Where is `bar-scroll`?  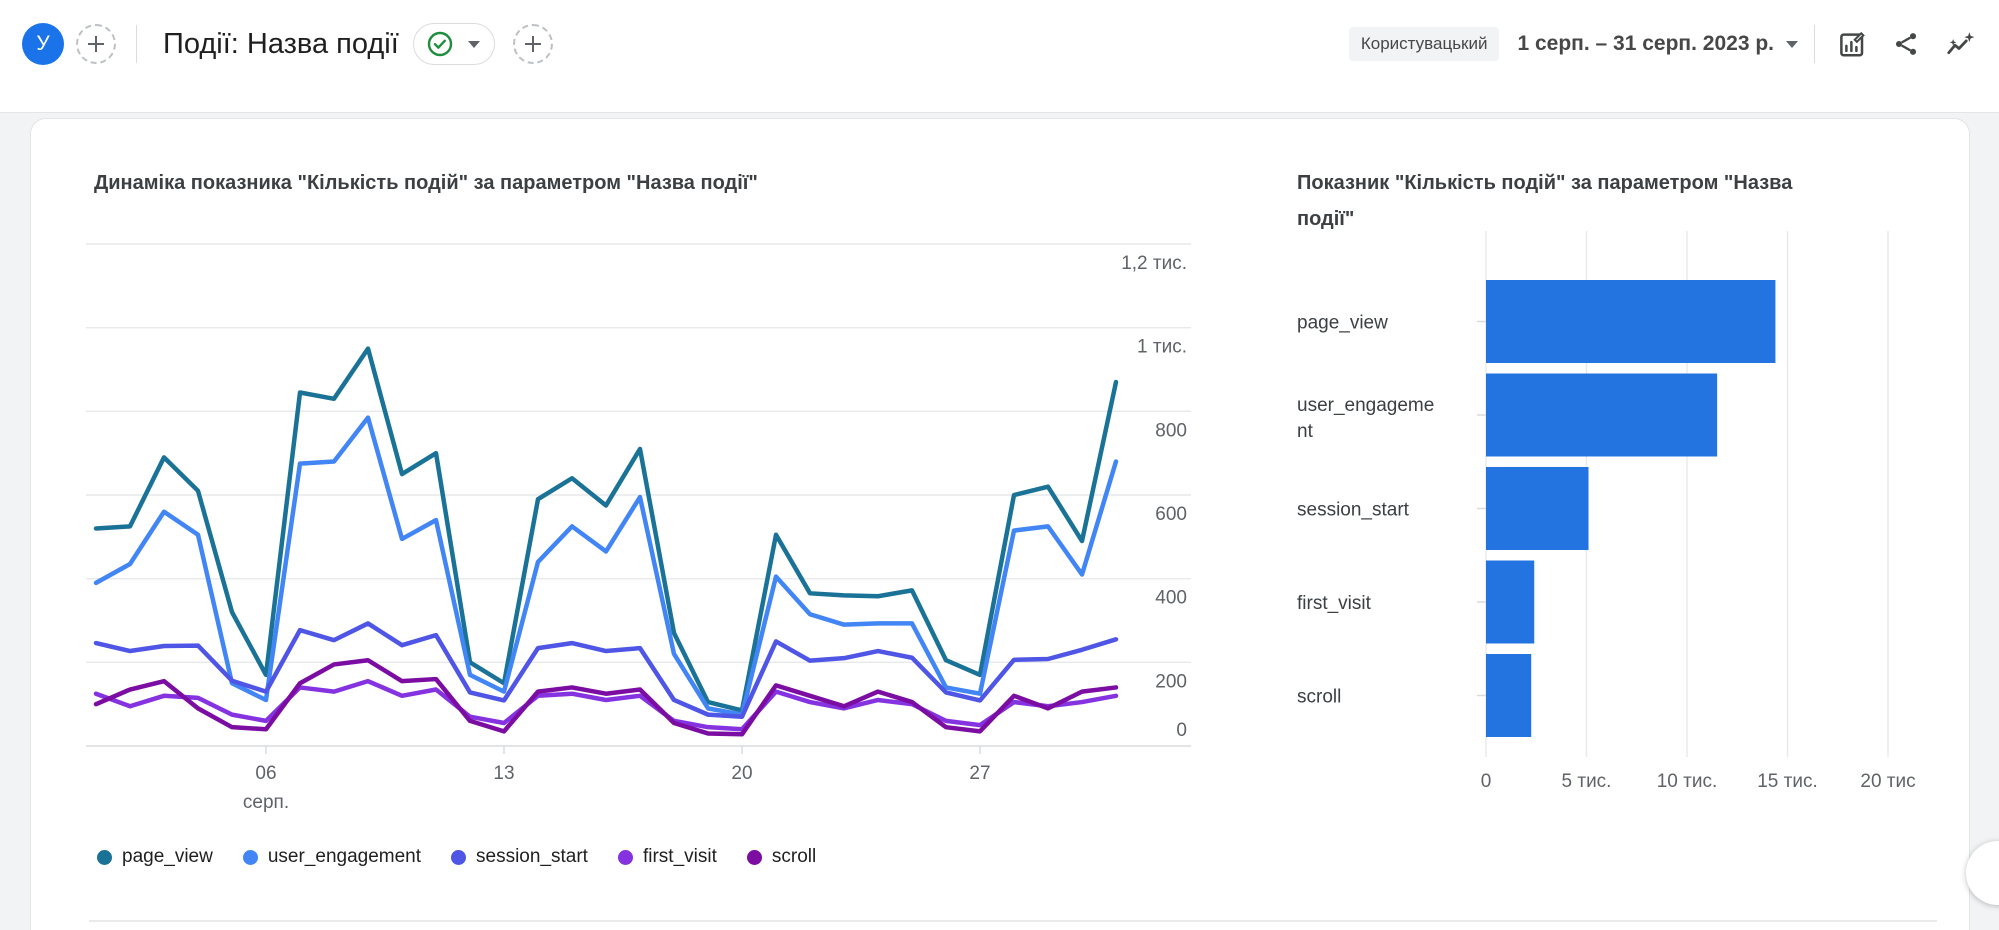
bar-scroll is located at coordinates (1509, 695).